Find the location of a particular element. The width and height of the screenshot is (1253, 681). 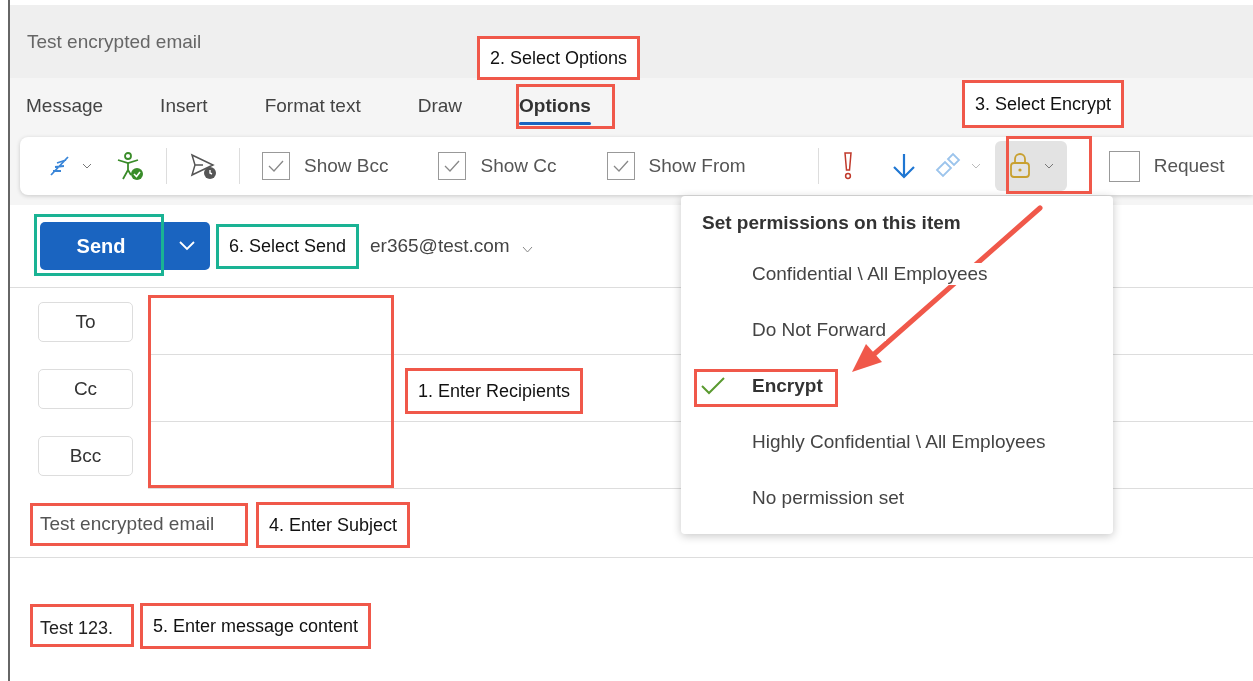

callout-label: 2. Select Options is located at coordinates (559, 58).